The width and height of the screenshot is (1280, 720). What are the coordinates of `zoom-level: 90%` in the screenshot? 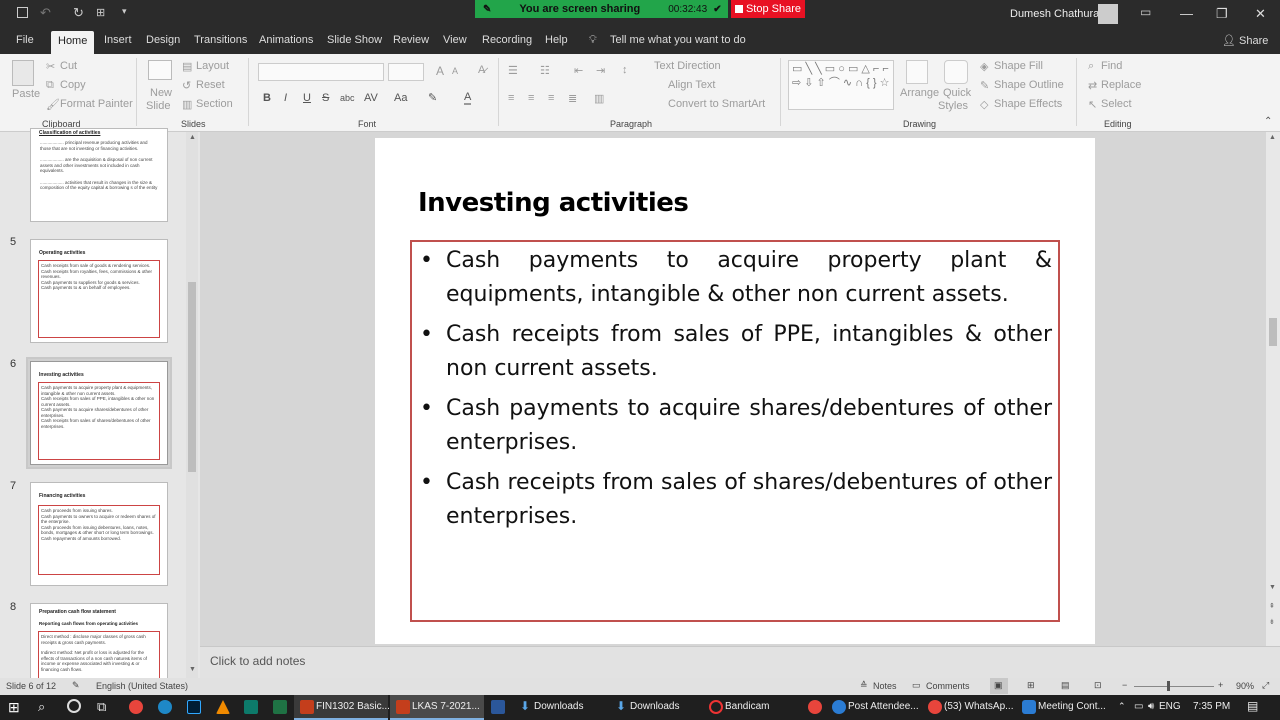 It's located at (1245, 686).